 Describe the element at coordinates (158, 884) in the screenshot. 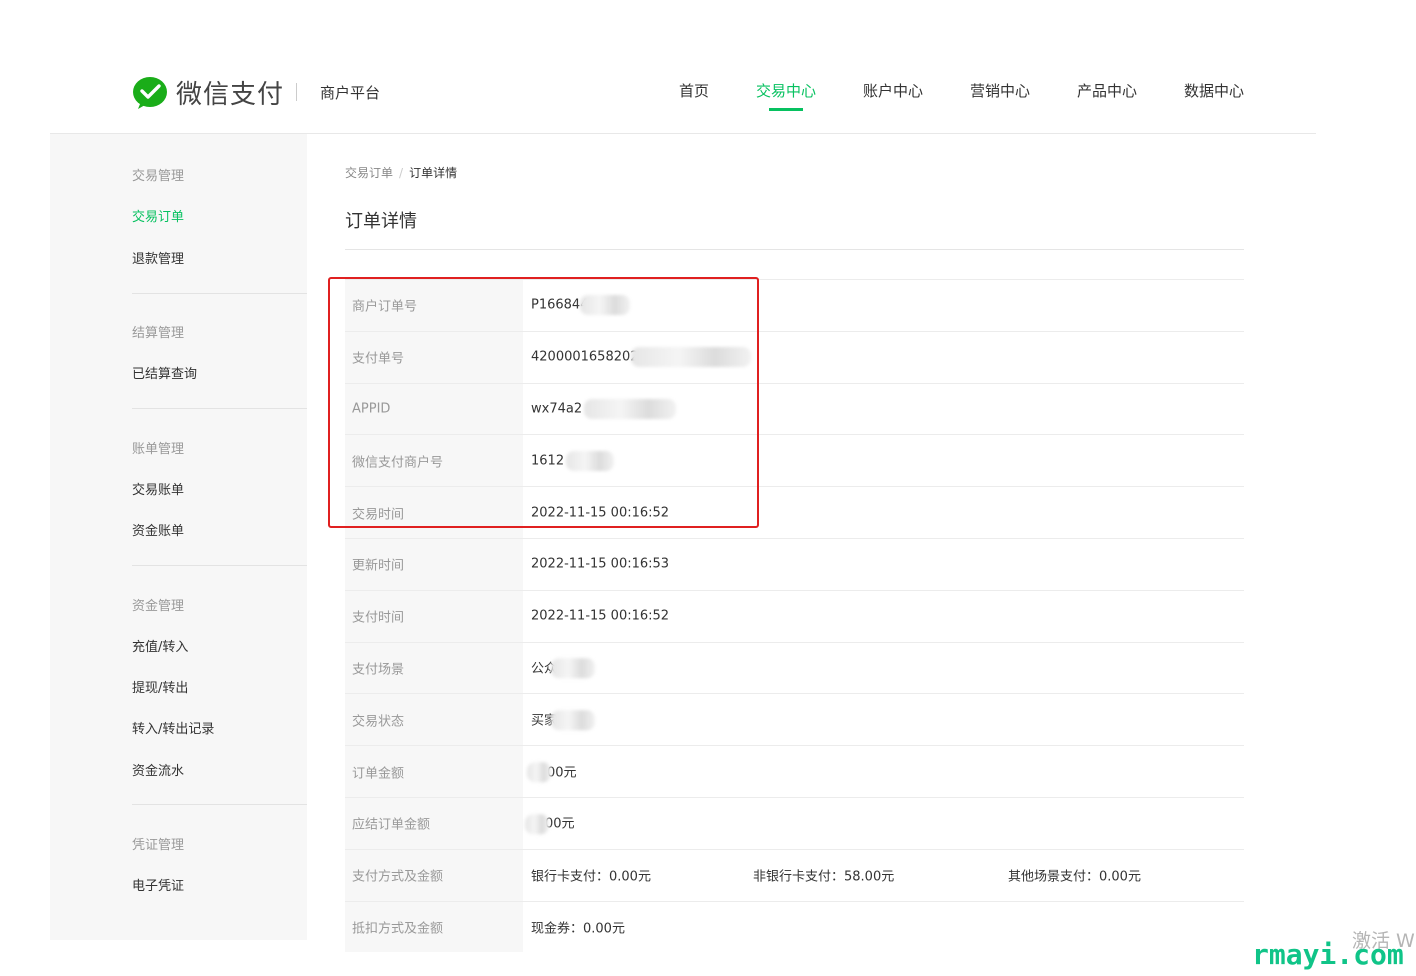

I see `sidebar-item-e-voucher: 电子凭证` at that location.